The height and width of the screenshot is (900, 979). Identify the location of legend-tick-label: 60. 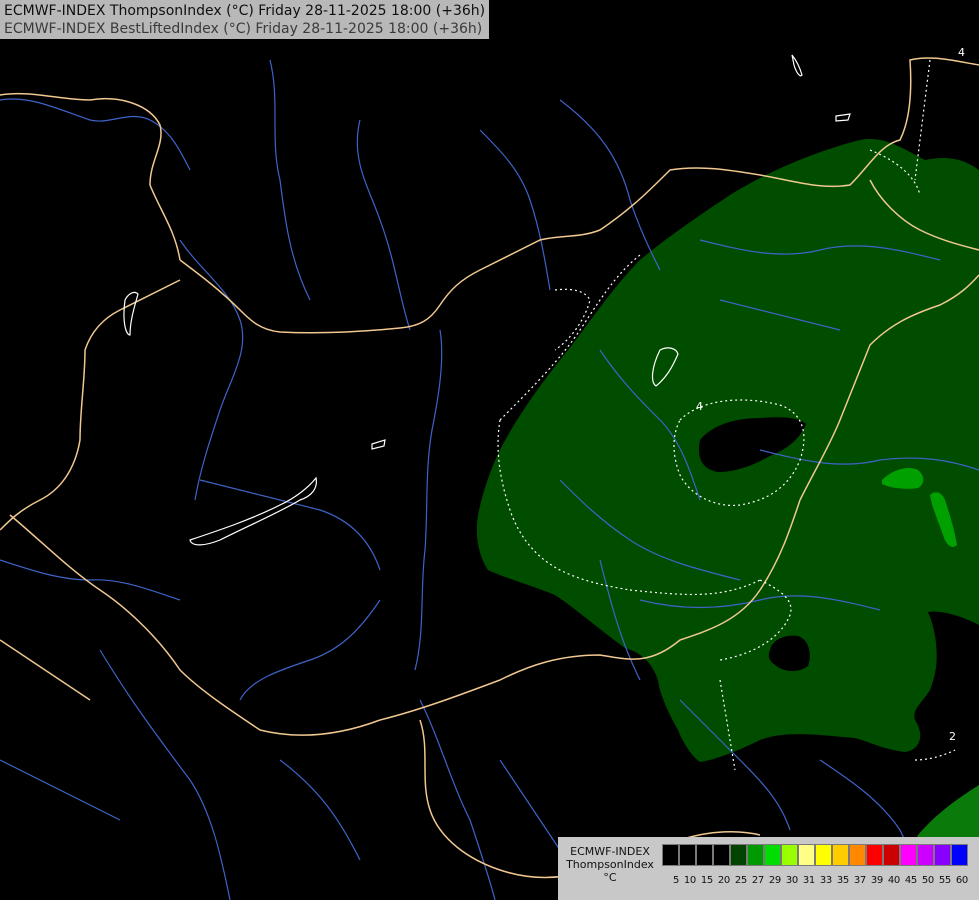
(961, 880).